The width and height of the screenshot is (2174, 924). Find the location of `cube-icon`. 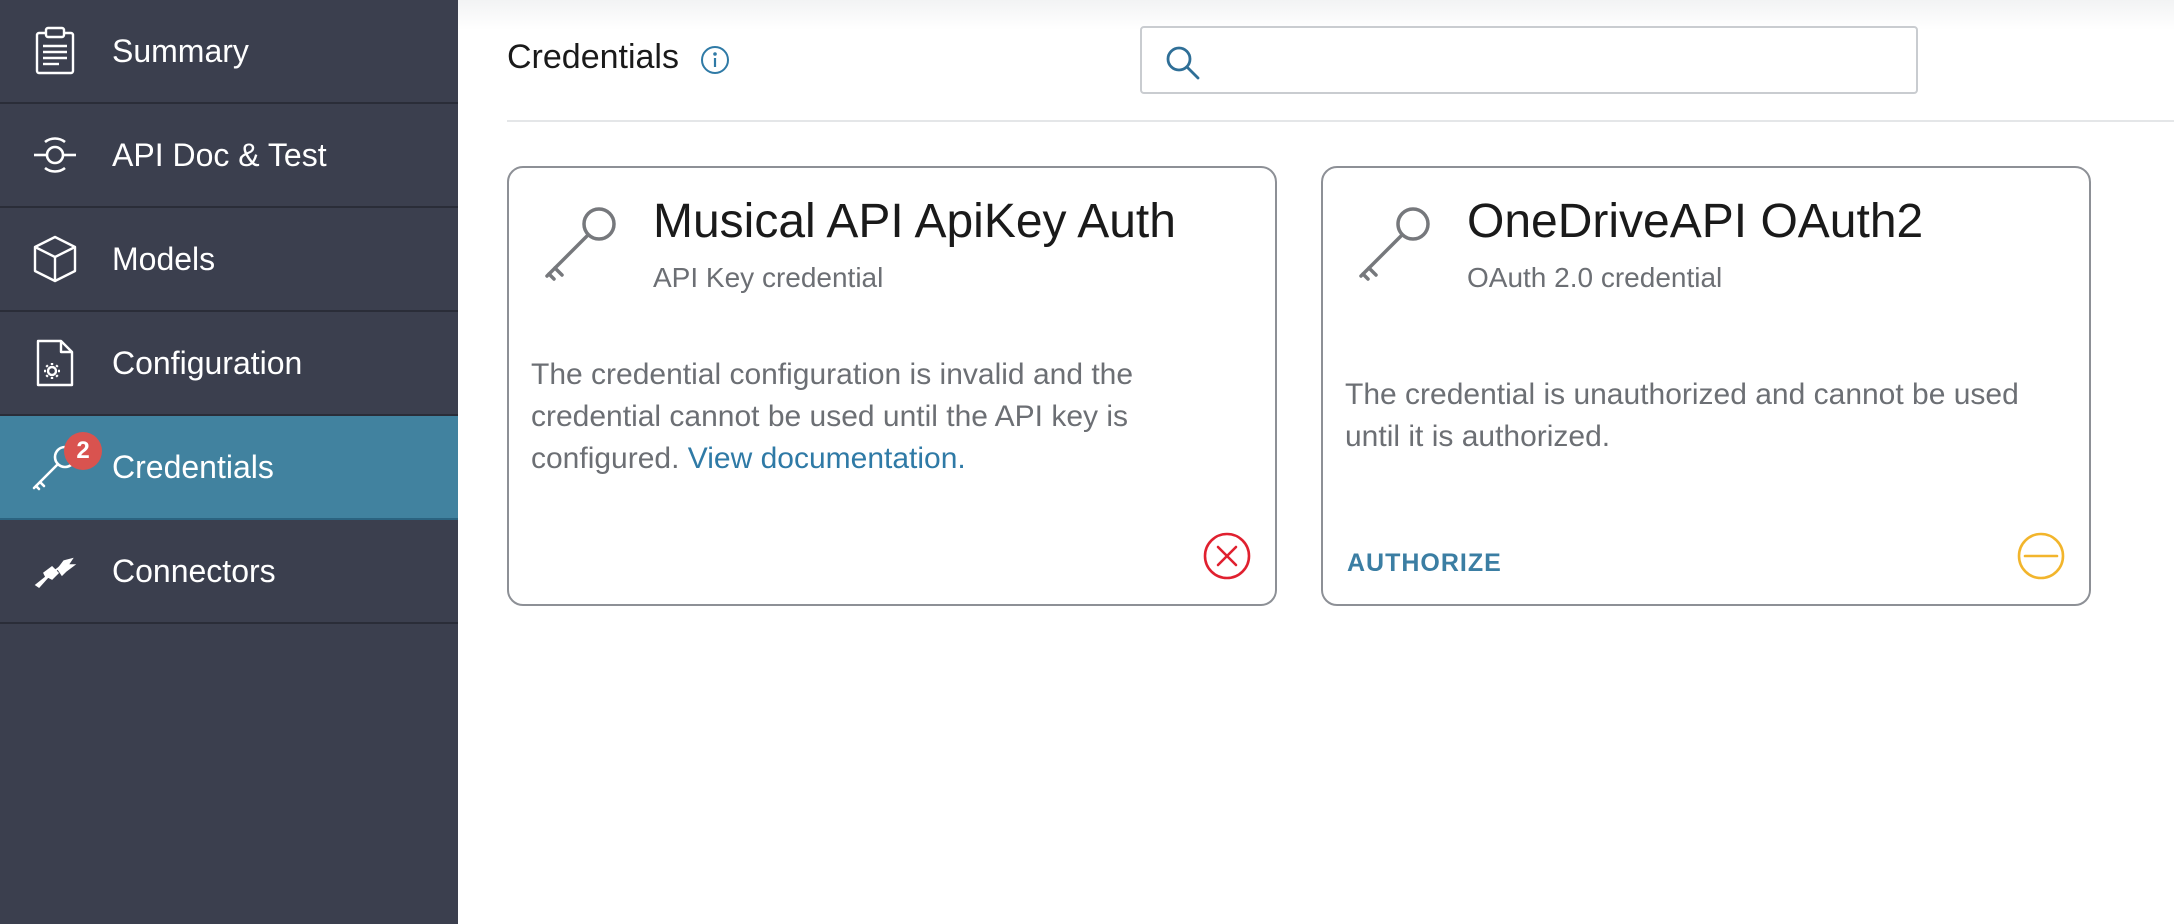

cube-icon is located at coordinates (55, 259).